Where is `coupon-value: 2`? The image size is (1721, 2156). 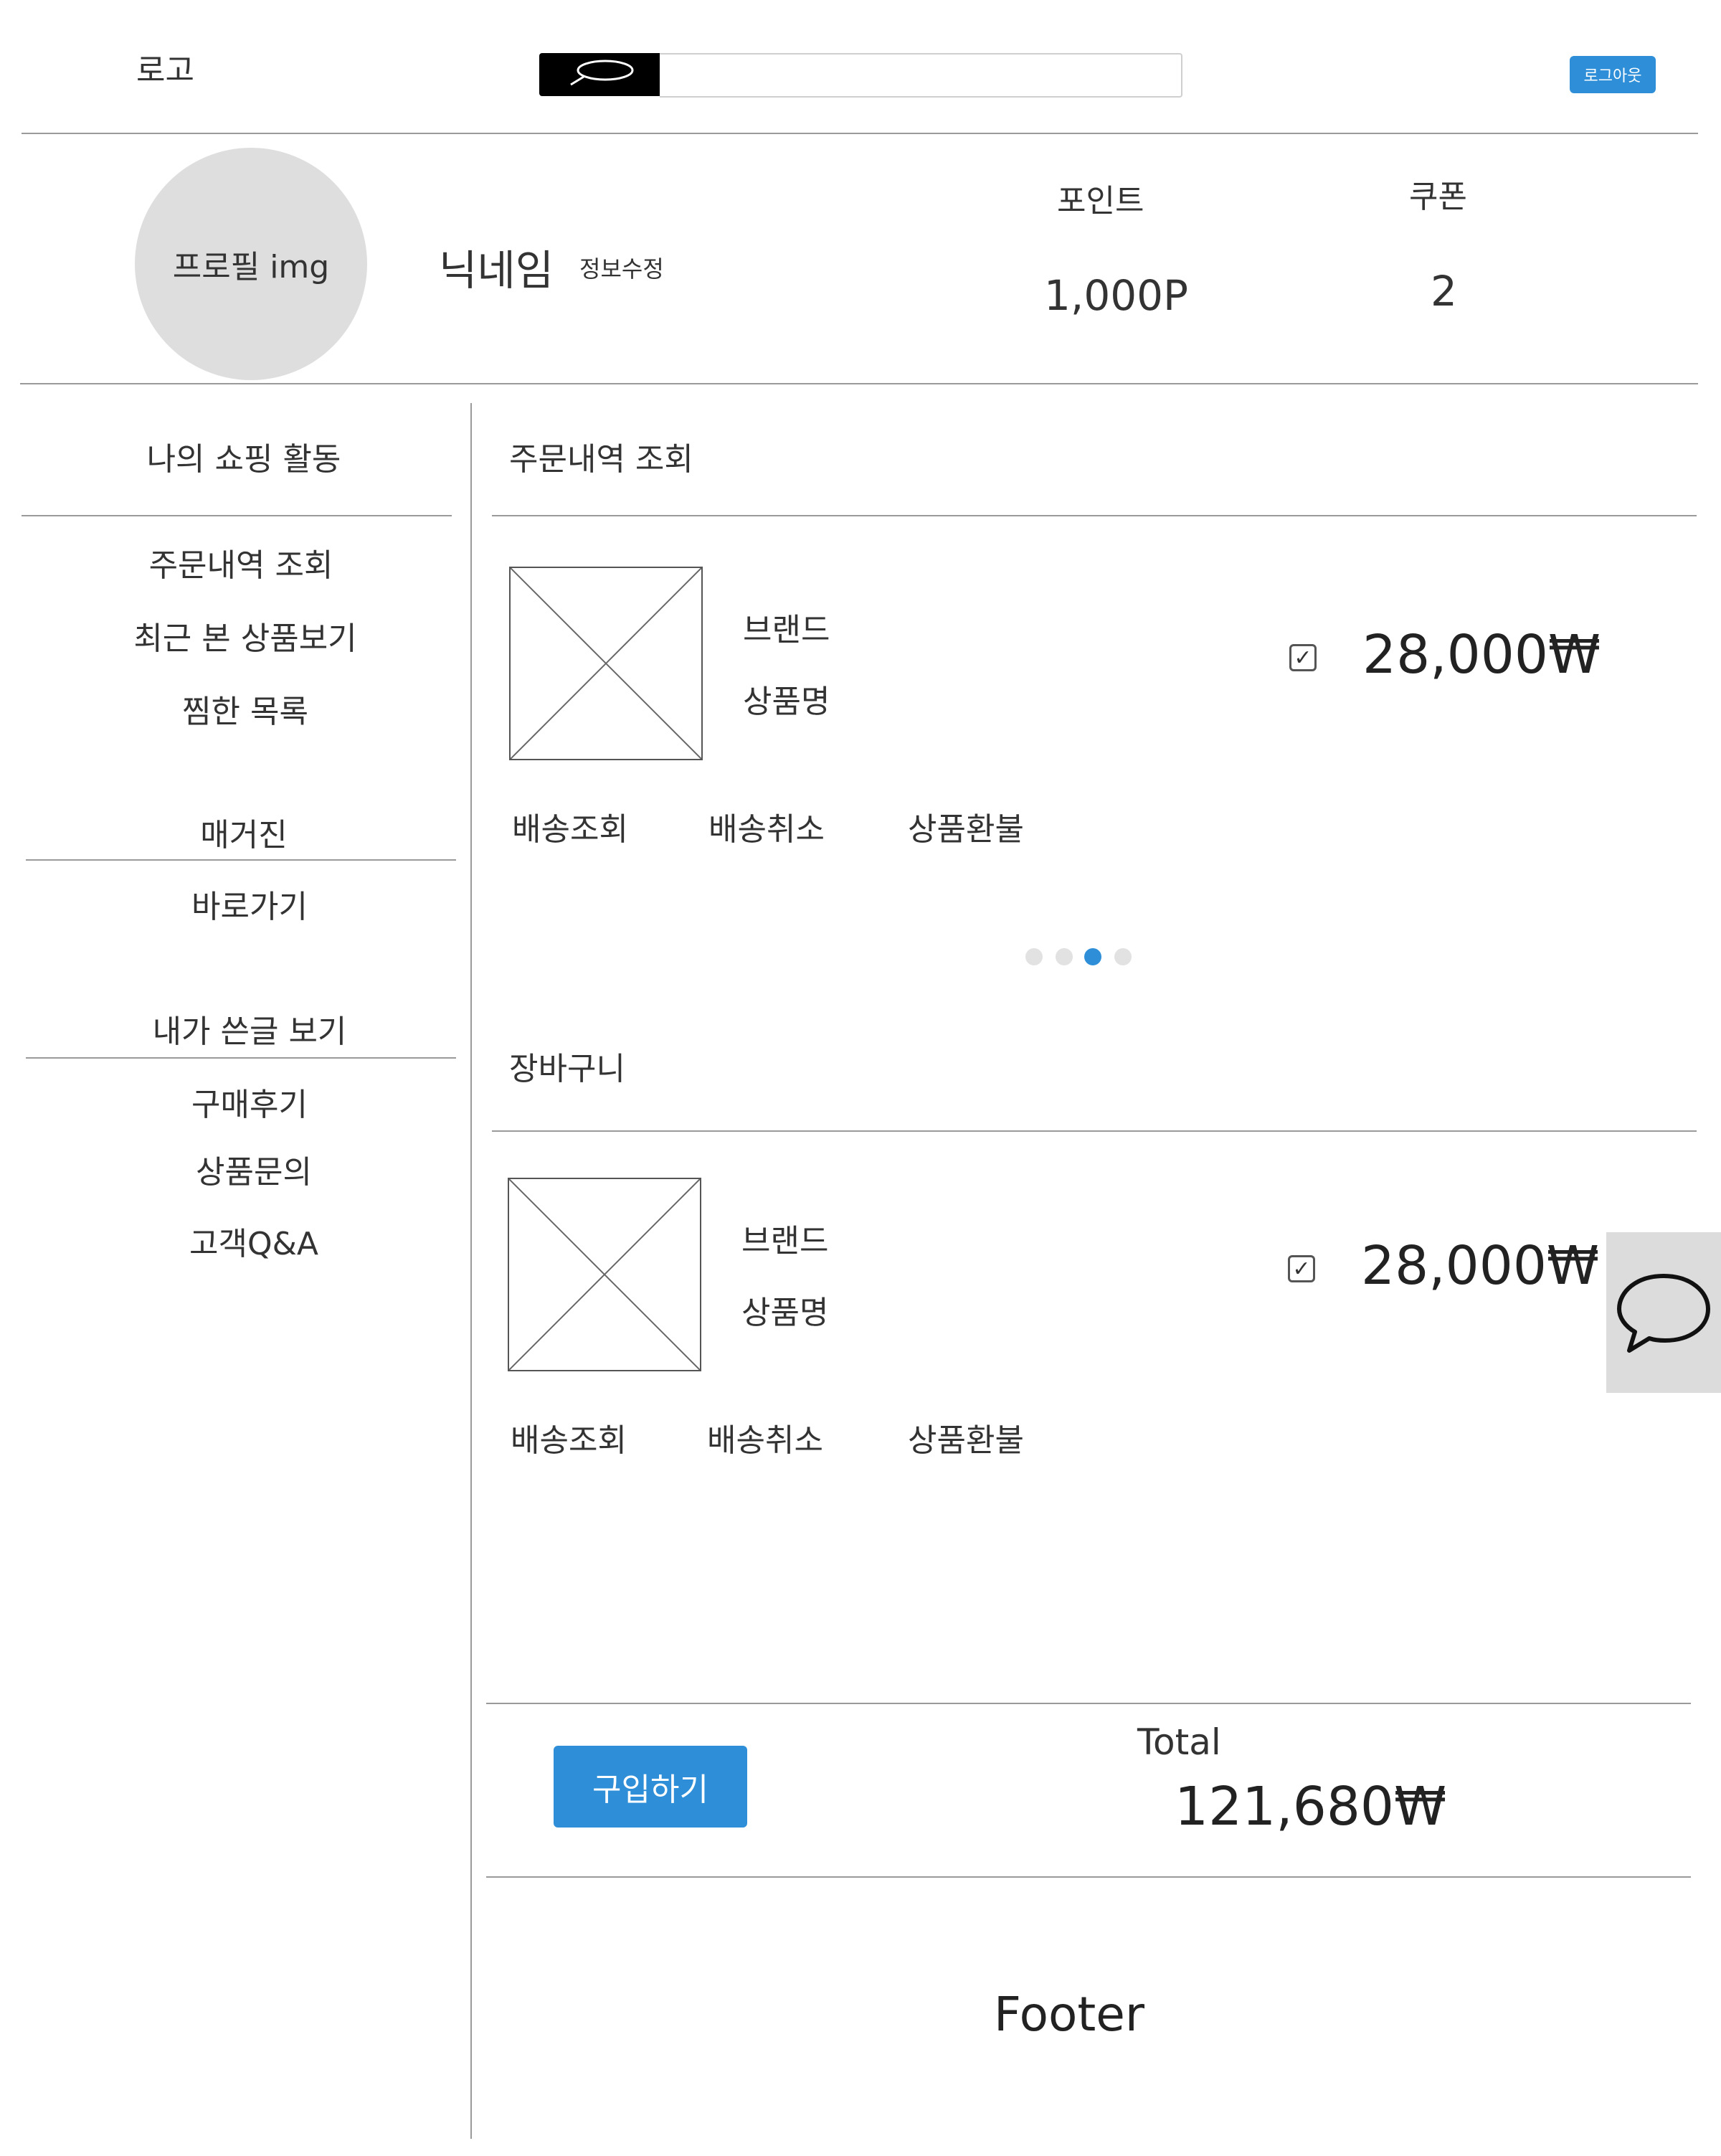 coupon-value: 2 is located at coordinates (1444, 291).